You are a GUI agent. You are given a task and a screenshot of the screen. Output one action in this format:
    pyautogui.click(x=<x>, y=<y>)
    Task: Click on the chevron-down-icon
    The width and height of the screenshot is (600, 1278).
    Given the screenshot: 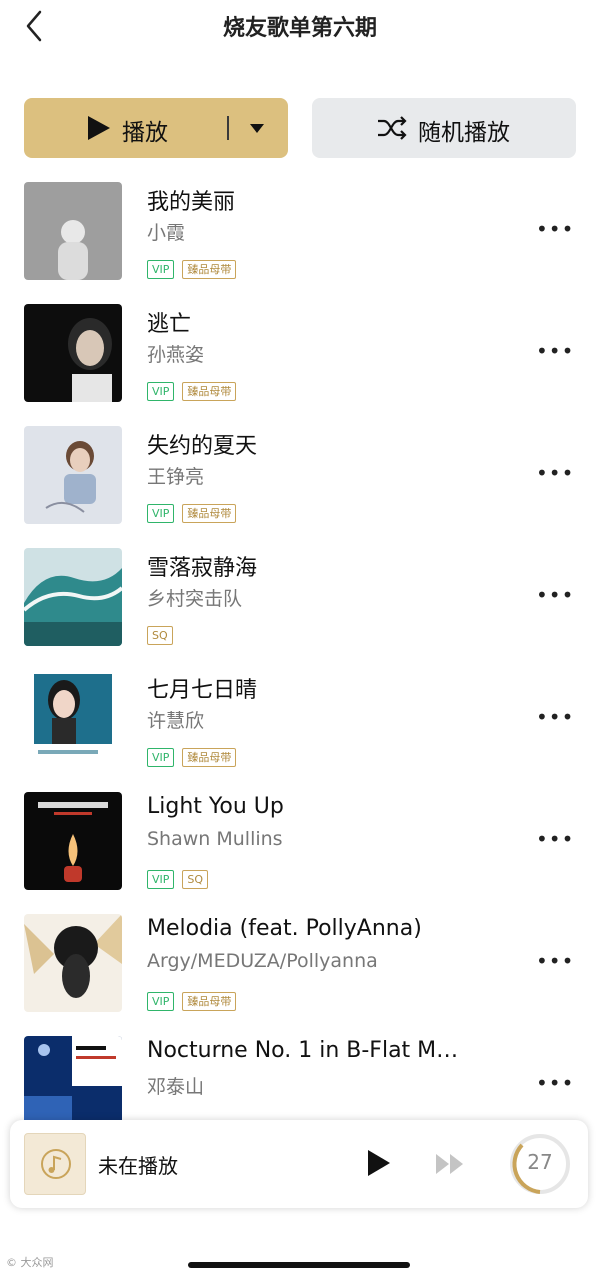 What is the action you would take?
    pyautogui.click(x=257, y=128)
    